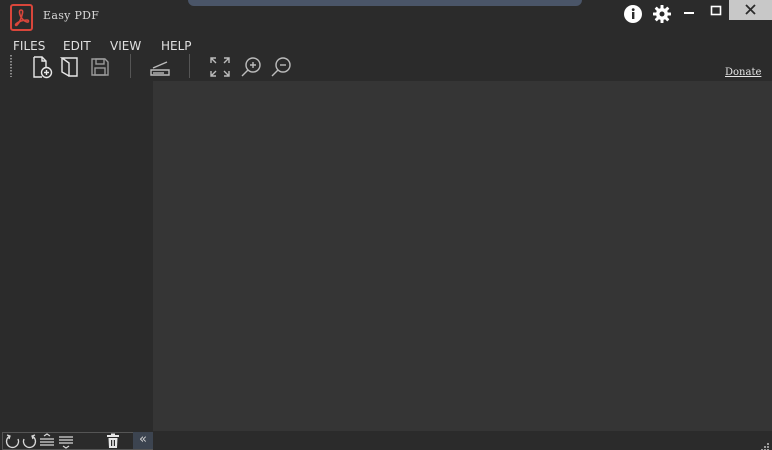  Describe the element at coordinates (13, 441) in the screenshot. I see `rotate-left-icon` at that location.